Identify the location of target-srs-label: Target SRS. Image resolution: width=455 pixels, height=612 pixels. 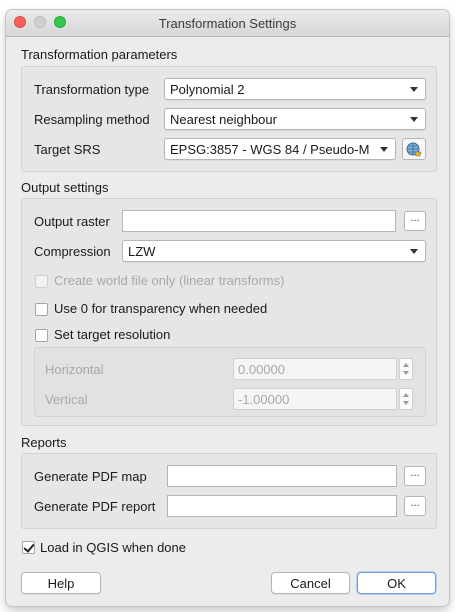
(67, 149).